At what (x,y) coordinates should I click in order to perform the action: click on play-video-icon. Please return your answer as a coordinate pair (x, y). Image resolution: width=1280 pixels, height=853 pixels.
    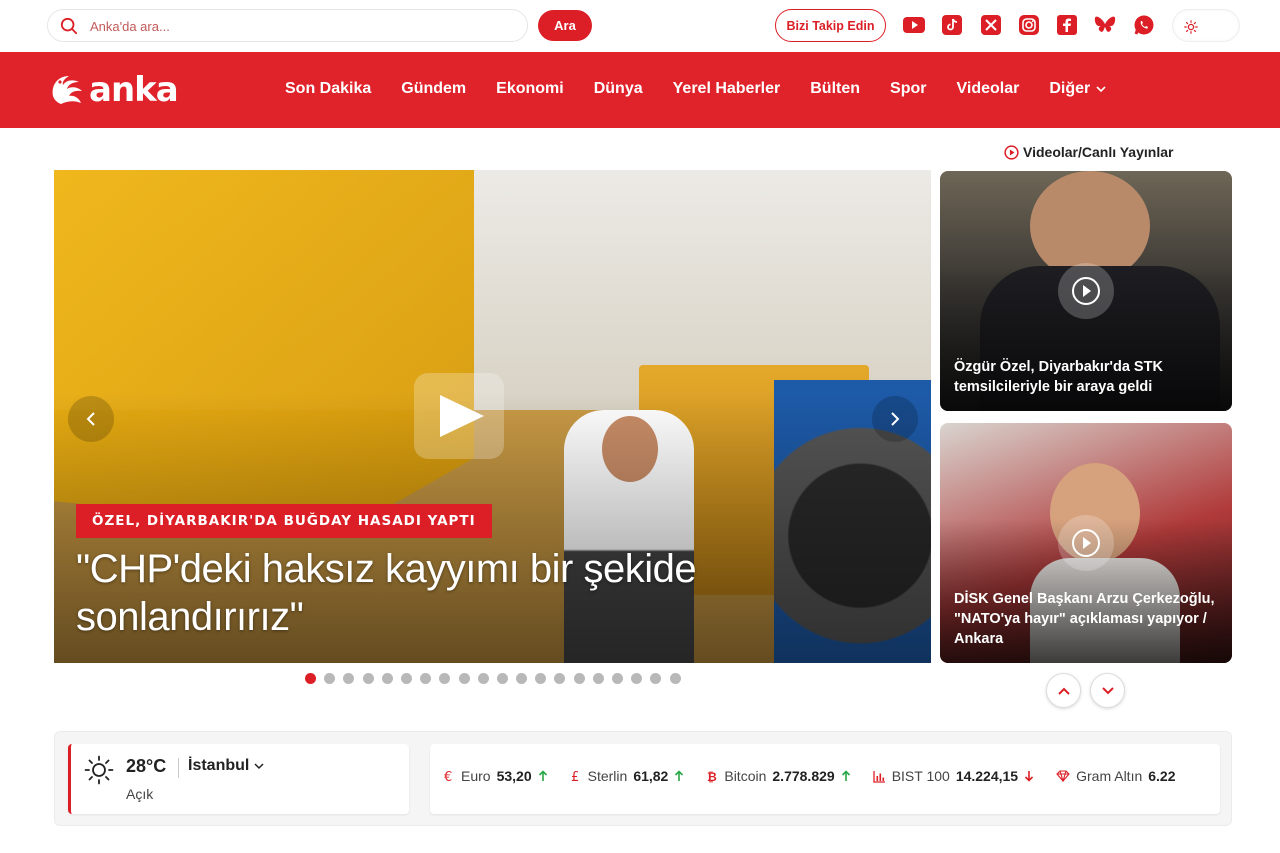
    Looking at the image, I should click on (459, 416).